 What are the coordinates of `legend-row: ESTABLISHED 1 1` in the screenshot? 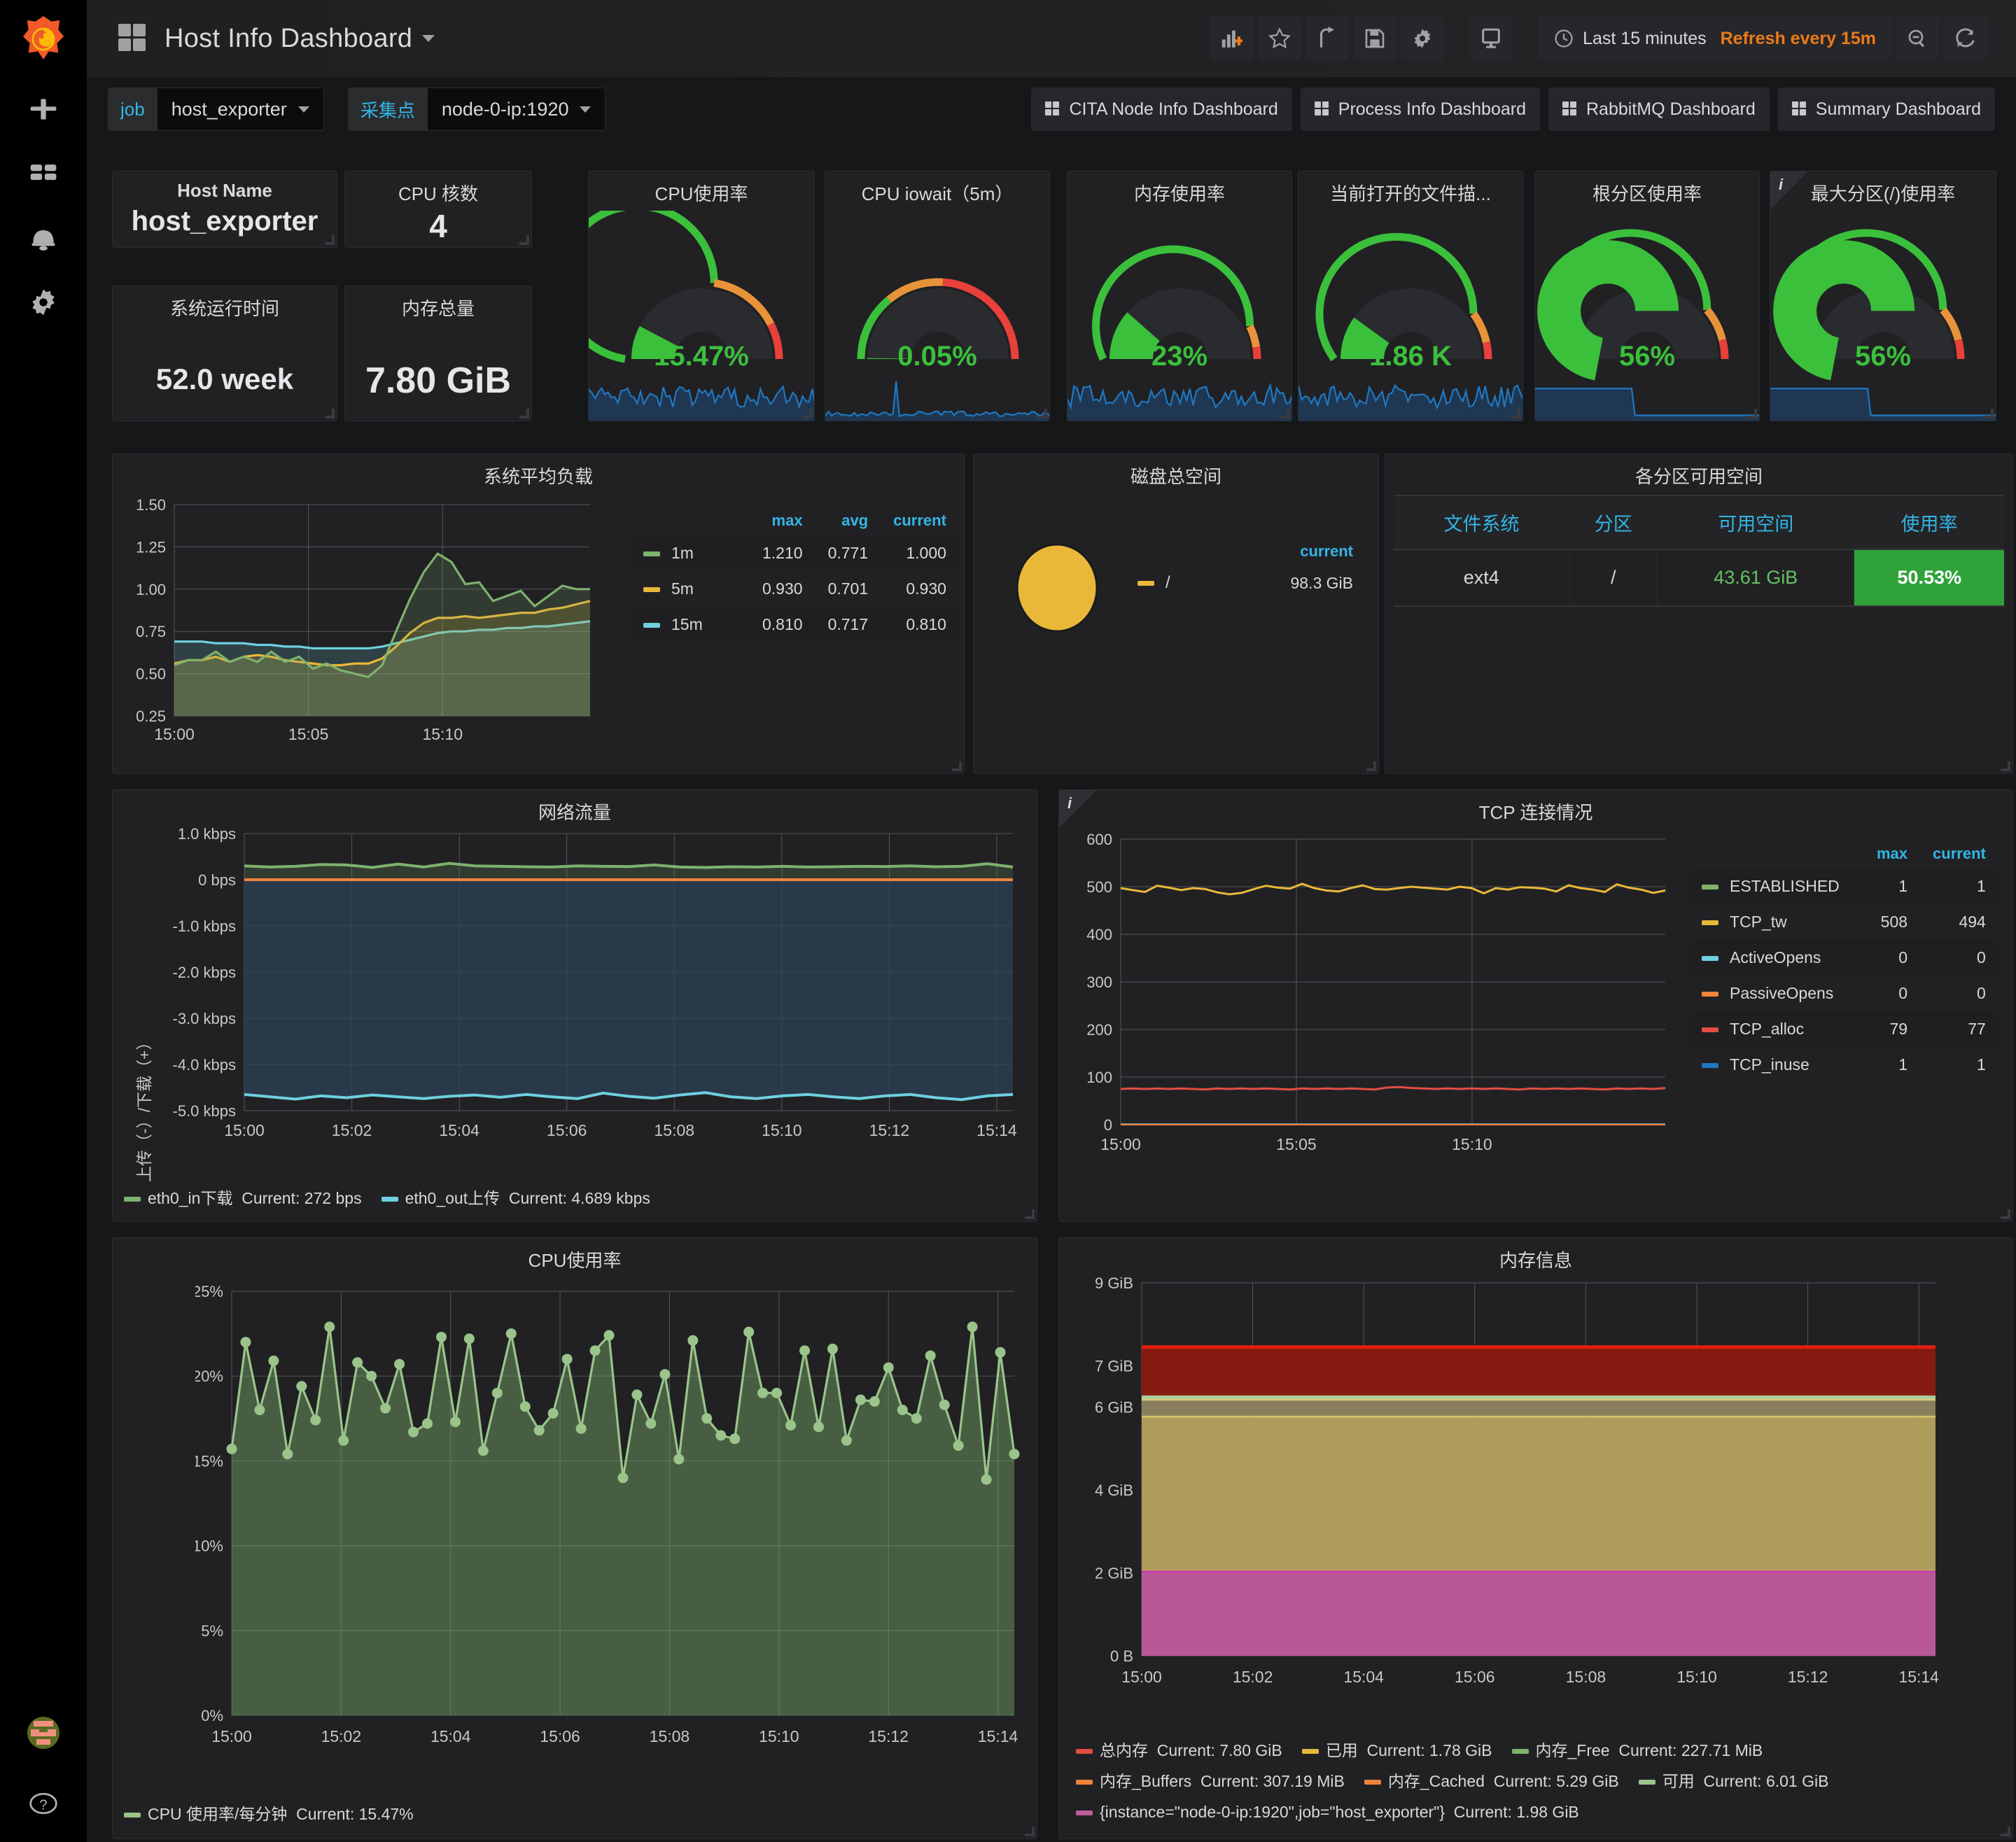 It's located at (1843, 886).